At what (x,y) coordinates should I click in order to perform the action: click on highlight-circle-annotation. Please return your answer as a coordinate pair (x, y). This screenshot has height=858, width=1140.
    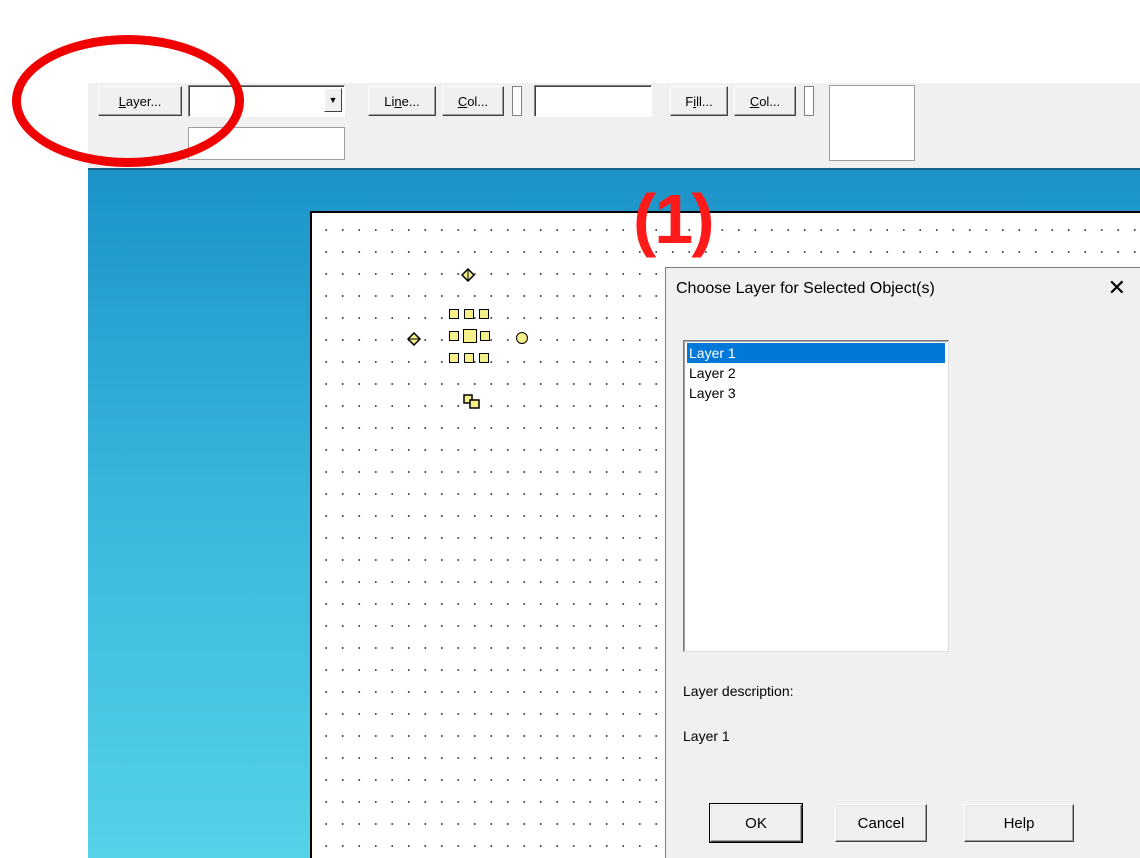
    Looking at the image, I should click on (128, 101).